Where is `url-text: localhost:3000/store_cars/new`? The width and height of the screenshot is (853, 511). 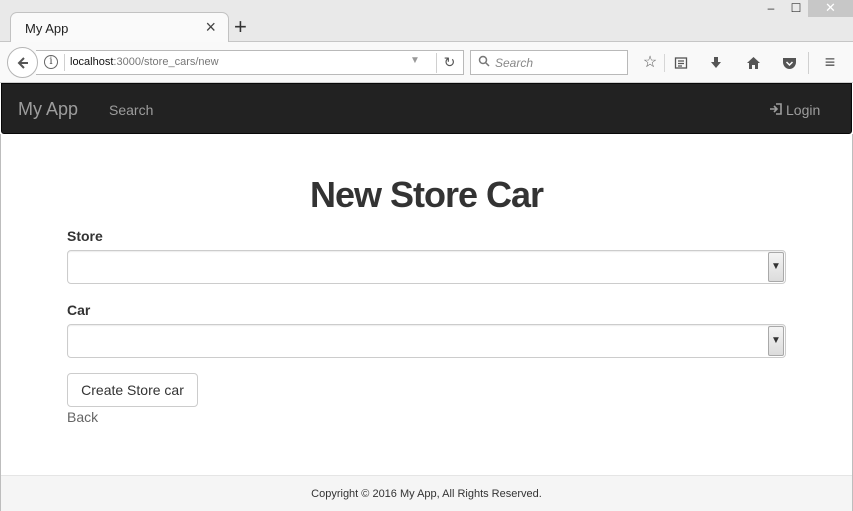
url-text: localhost:3000/store_cars/new is located at coordinates (144, 62).